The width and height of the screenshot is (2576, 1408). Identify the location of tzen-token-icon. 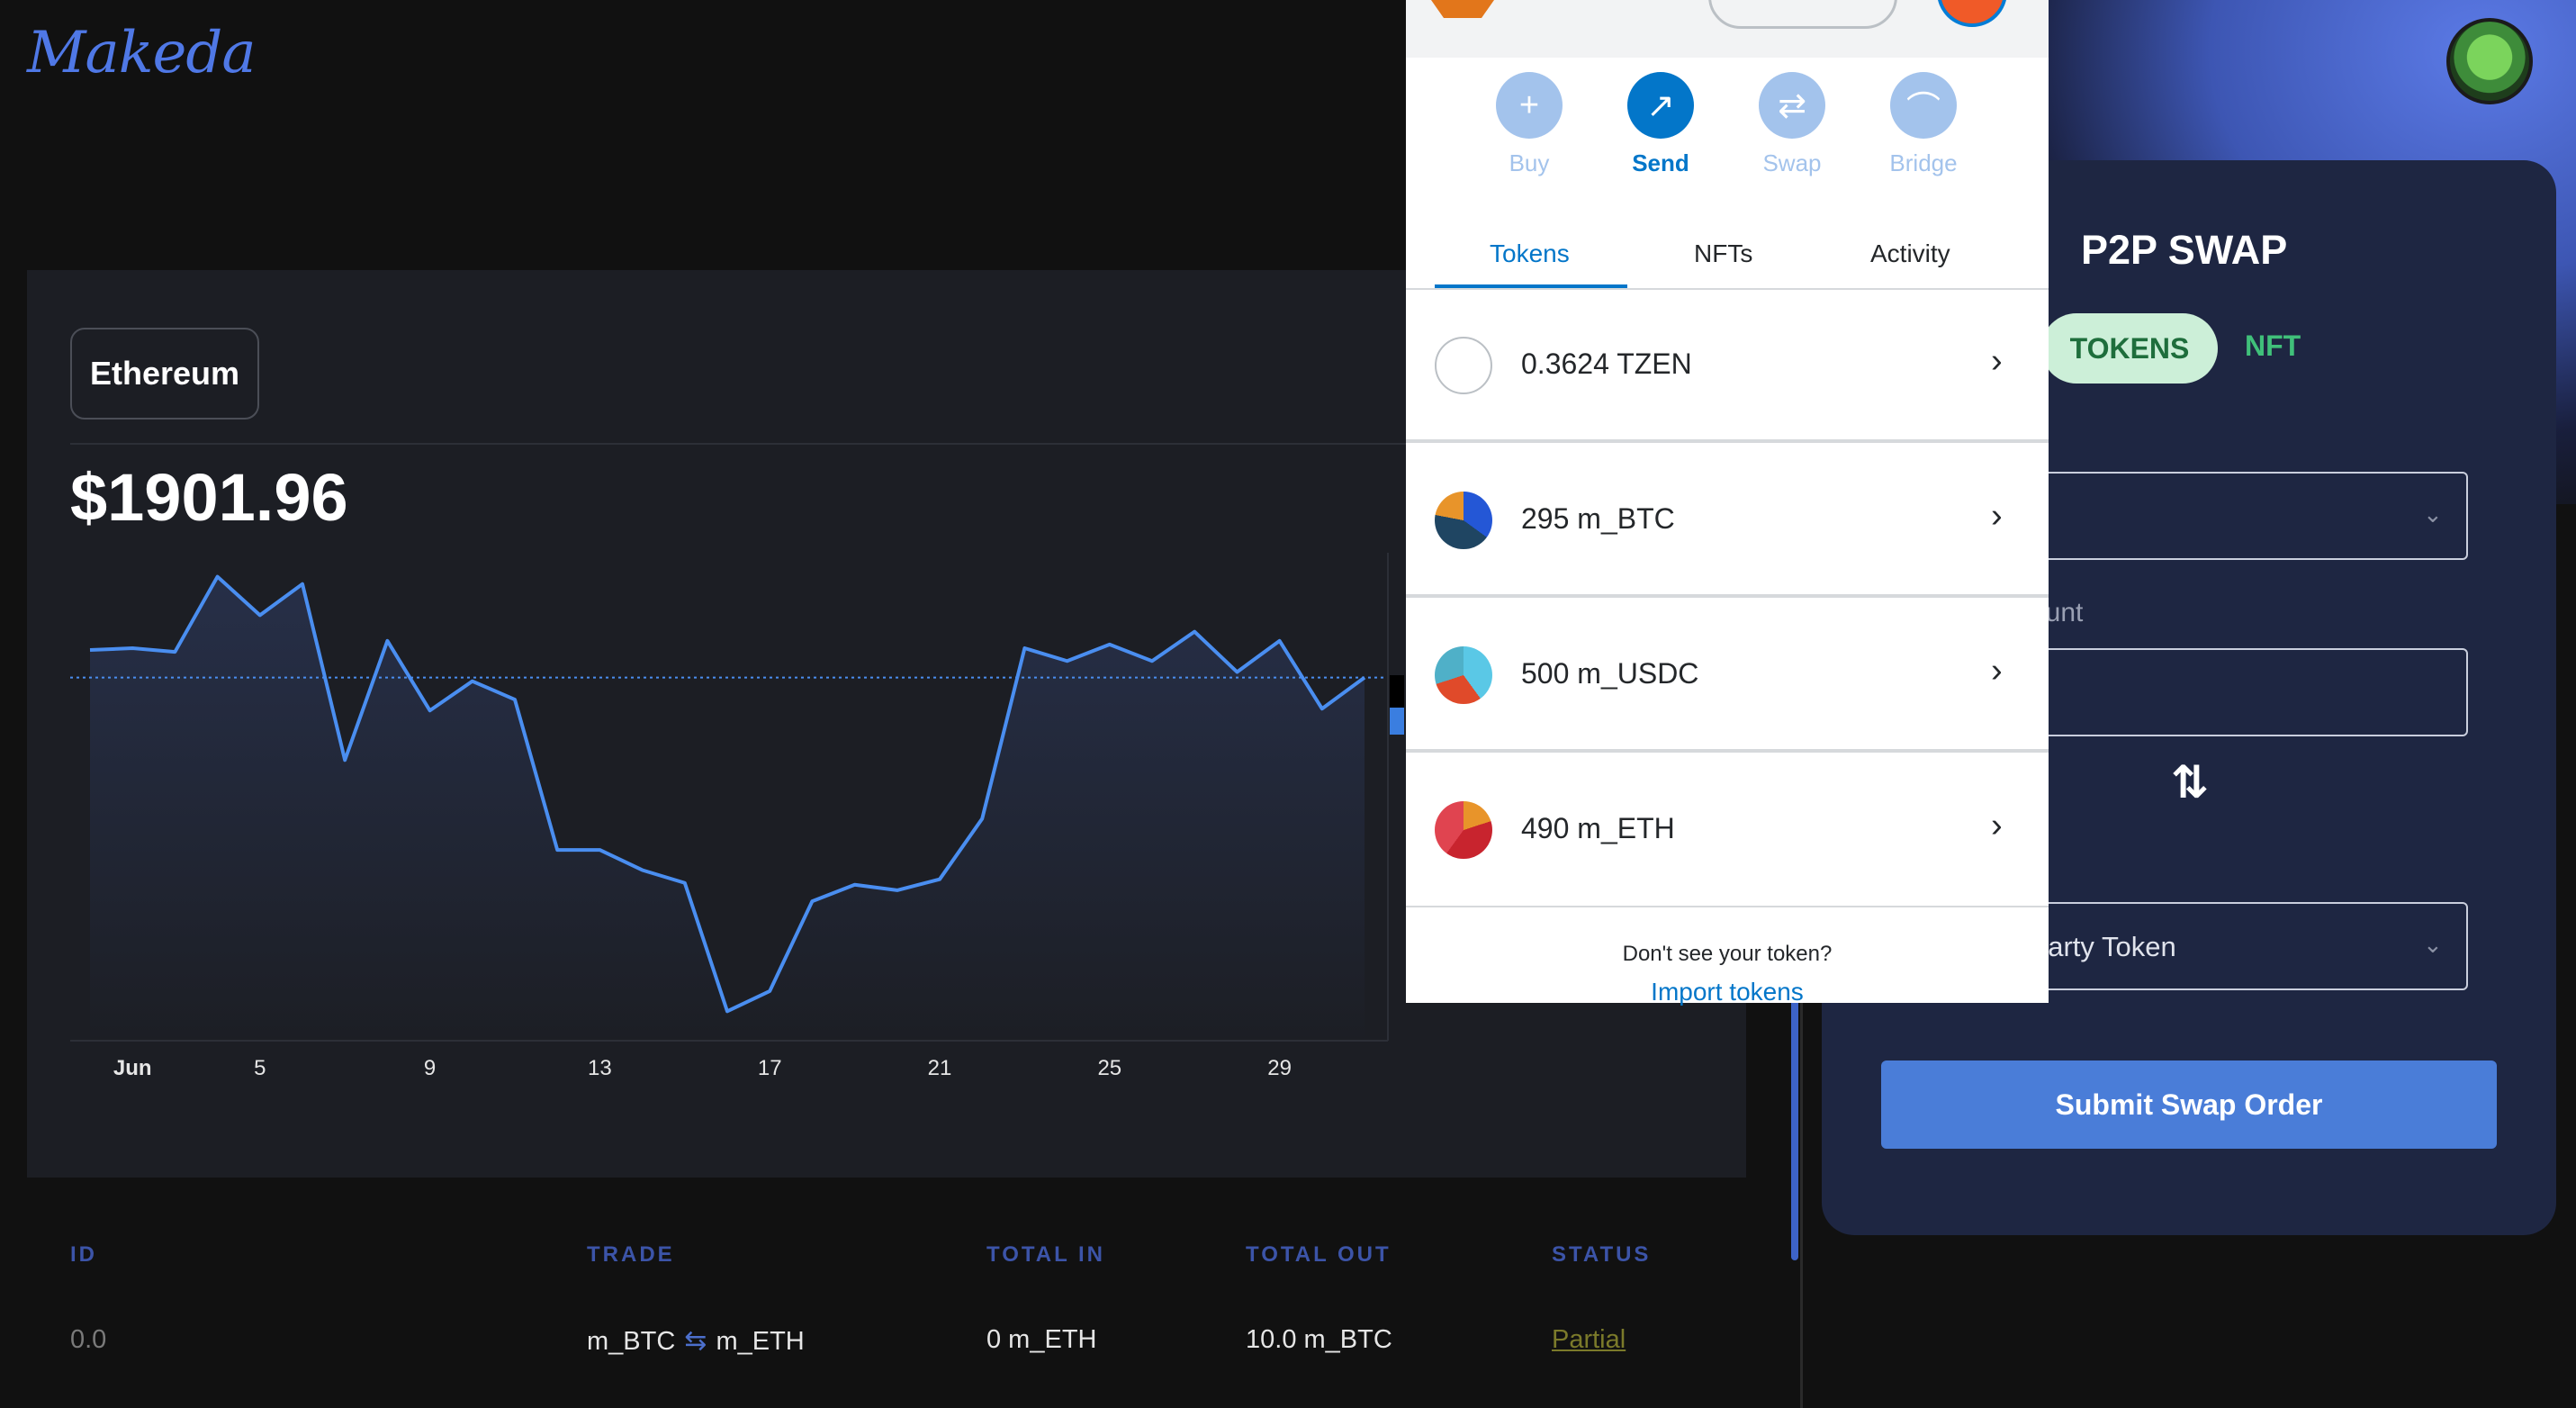
(1463, 365).